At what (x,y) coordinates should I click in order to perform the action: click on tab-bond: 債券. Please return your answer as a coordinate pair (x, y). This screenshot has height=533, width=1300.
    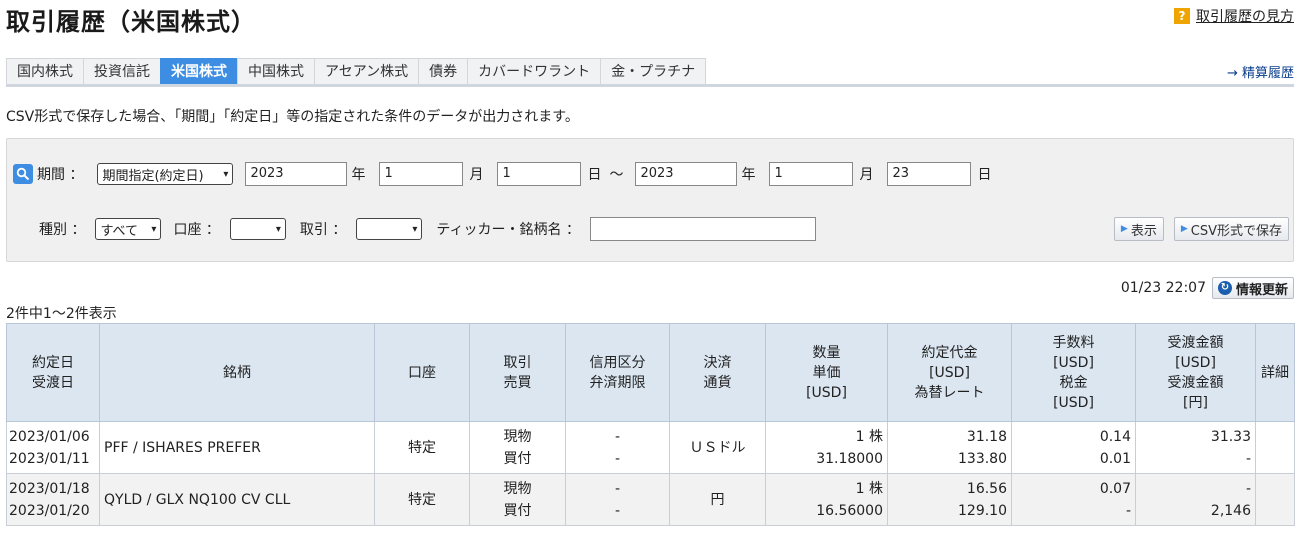
    Looking at the image, I should click on (443, 71).